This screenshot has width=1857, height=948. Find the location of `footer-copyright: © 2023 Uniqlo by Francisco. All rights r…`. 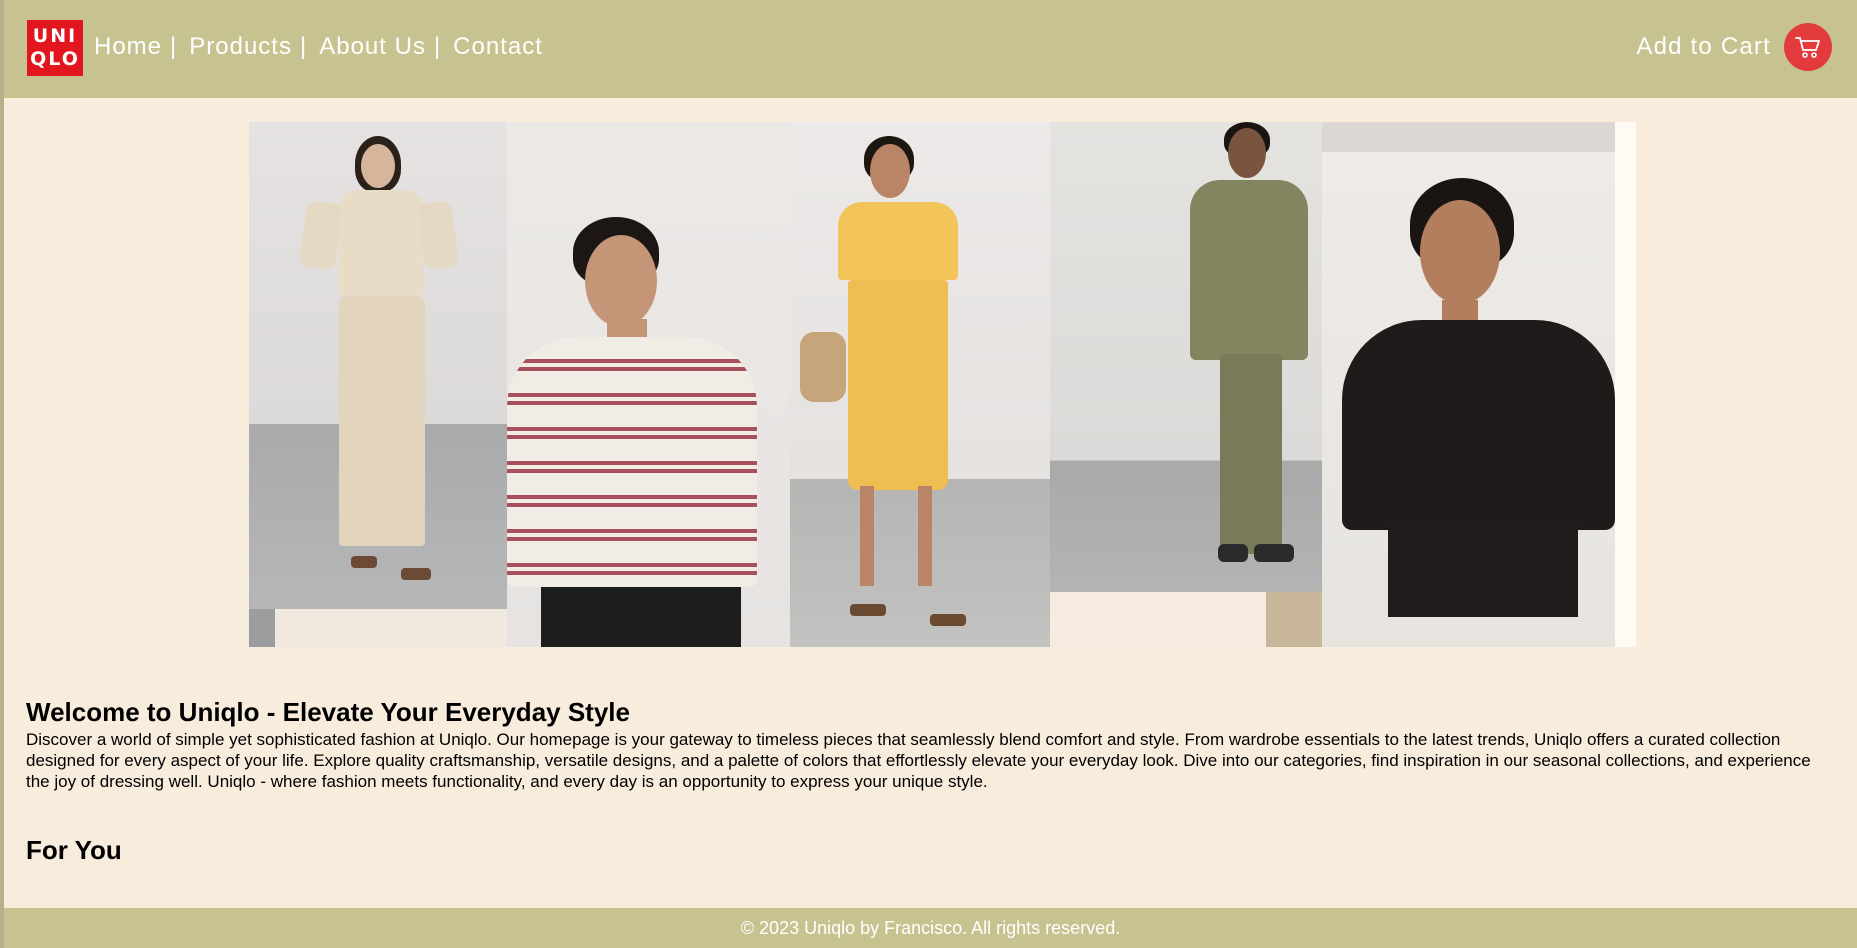

footer-copyright: © 2023 Uniqlo by Francisco. All rights r… is located at coordinates (930, 927).